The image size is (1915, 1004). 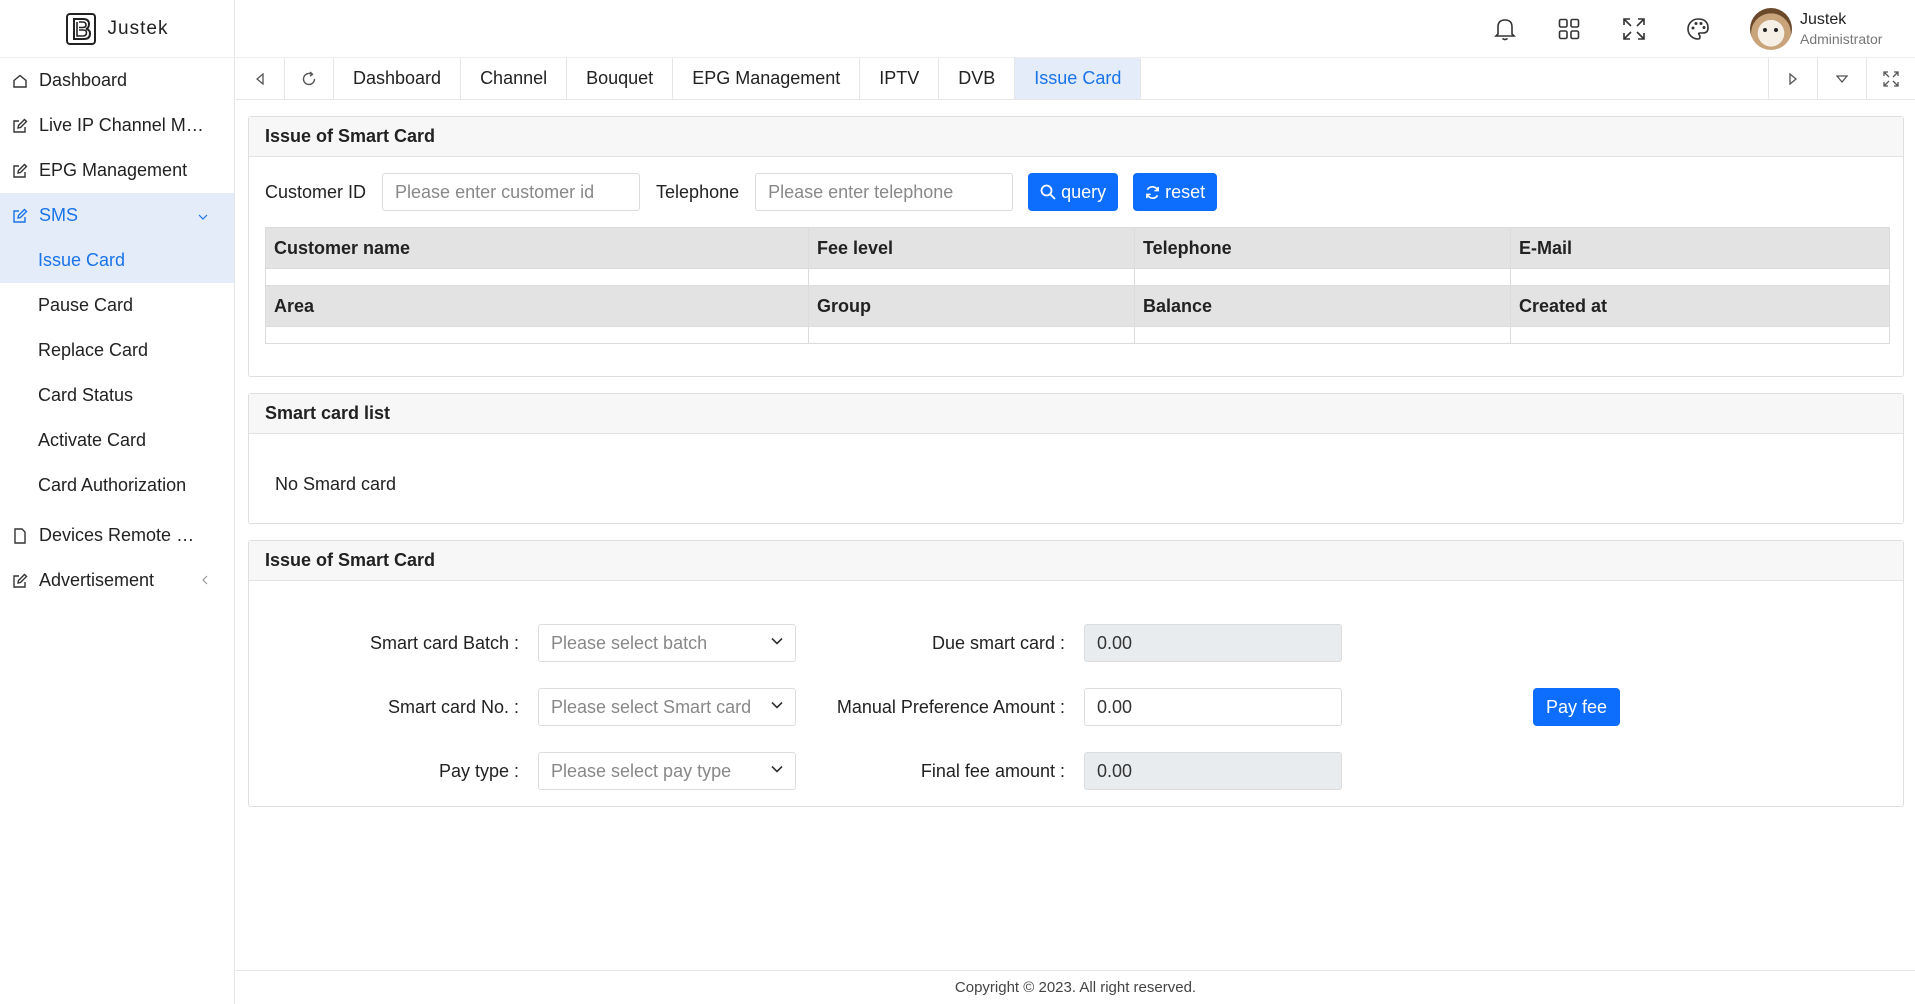 I want to click on manual-preference-input: 0.00, so click(x=1213, y=707).